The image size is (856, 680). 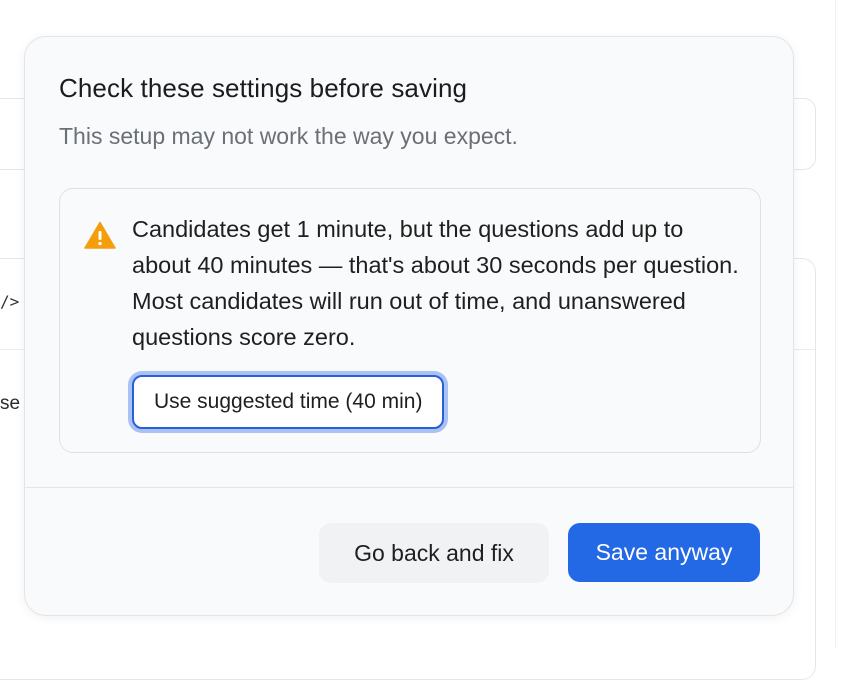 What do you see at coordinates (409, 487) in the screenshot?
I see `footer-divider` at bounding box center [409, 487].